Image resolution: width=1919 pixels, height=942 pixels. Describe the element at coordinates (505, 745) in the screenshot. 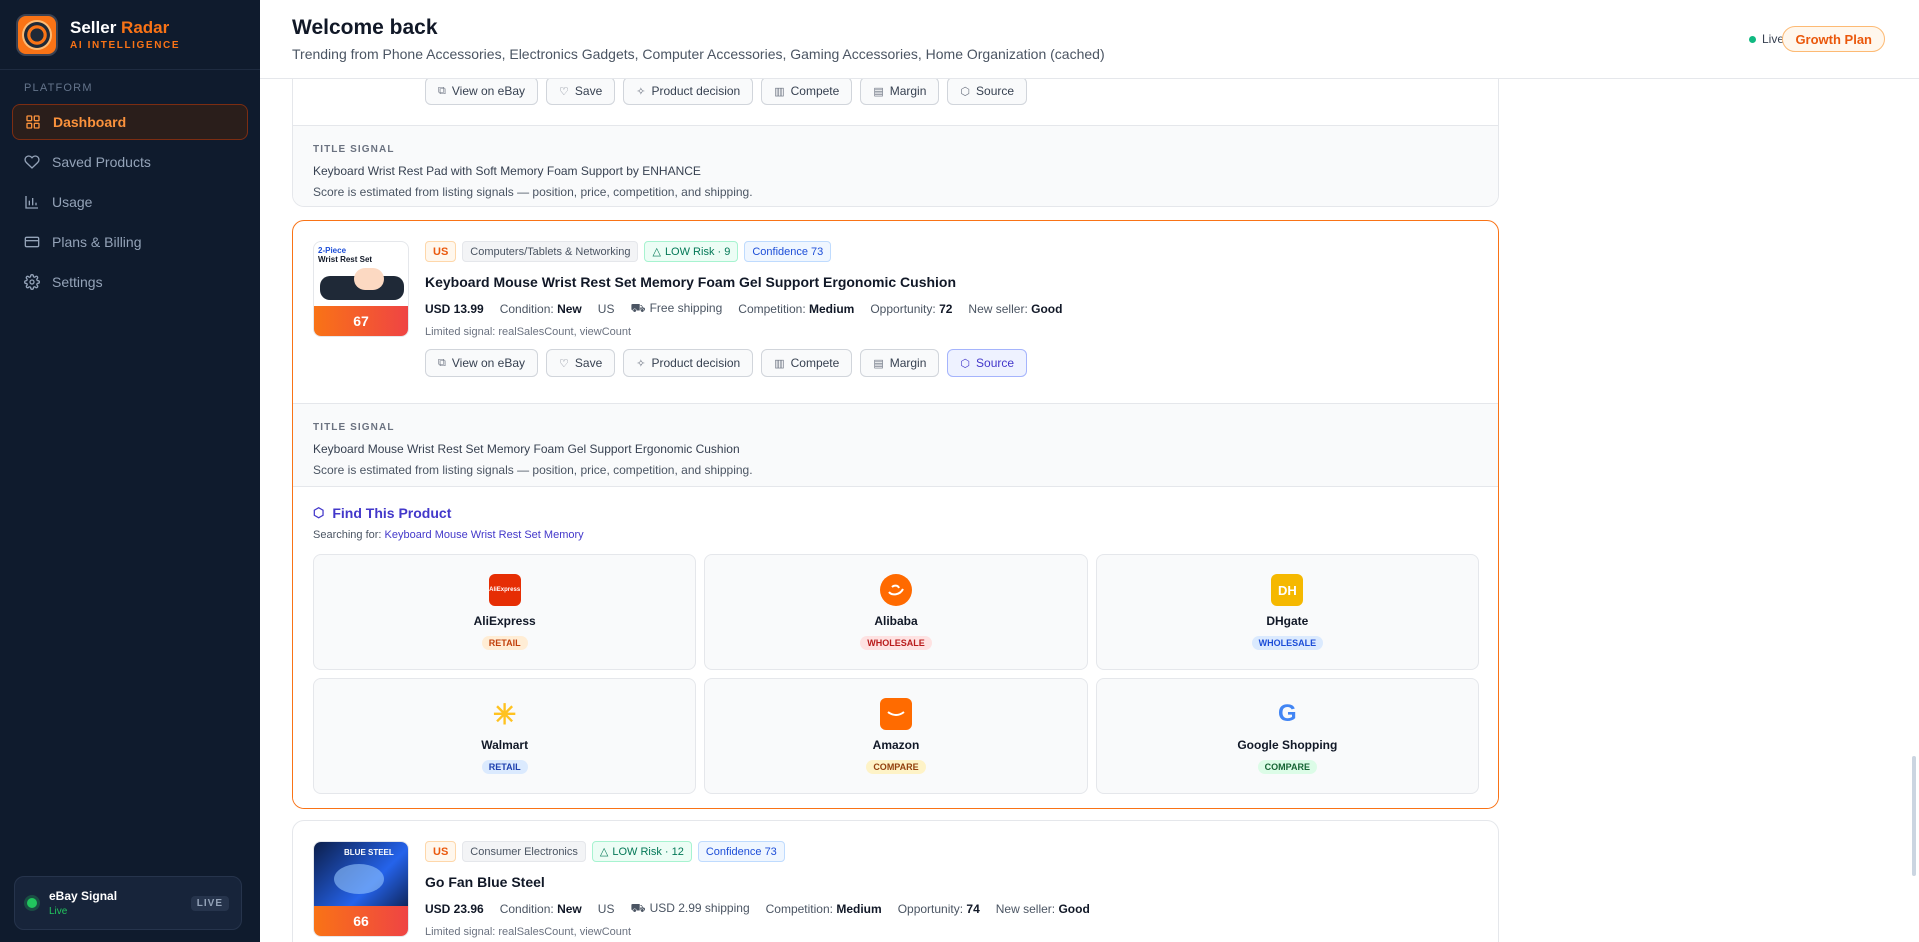

I see `source-name: Walmart` at that location.